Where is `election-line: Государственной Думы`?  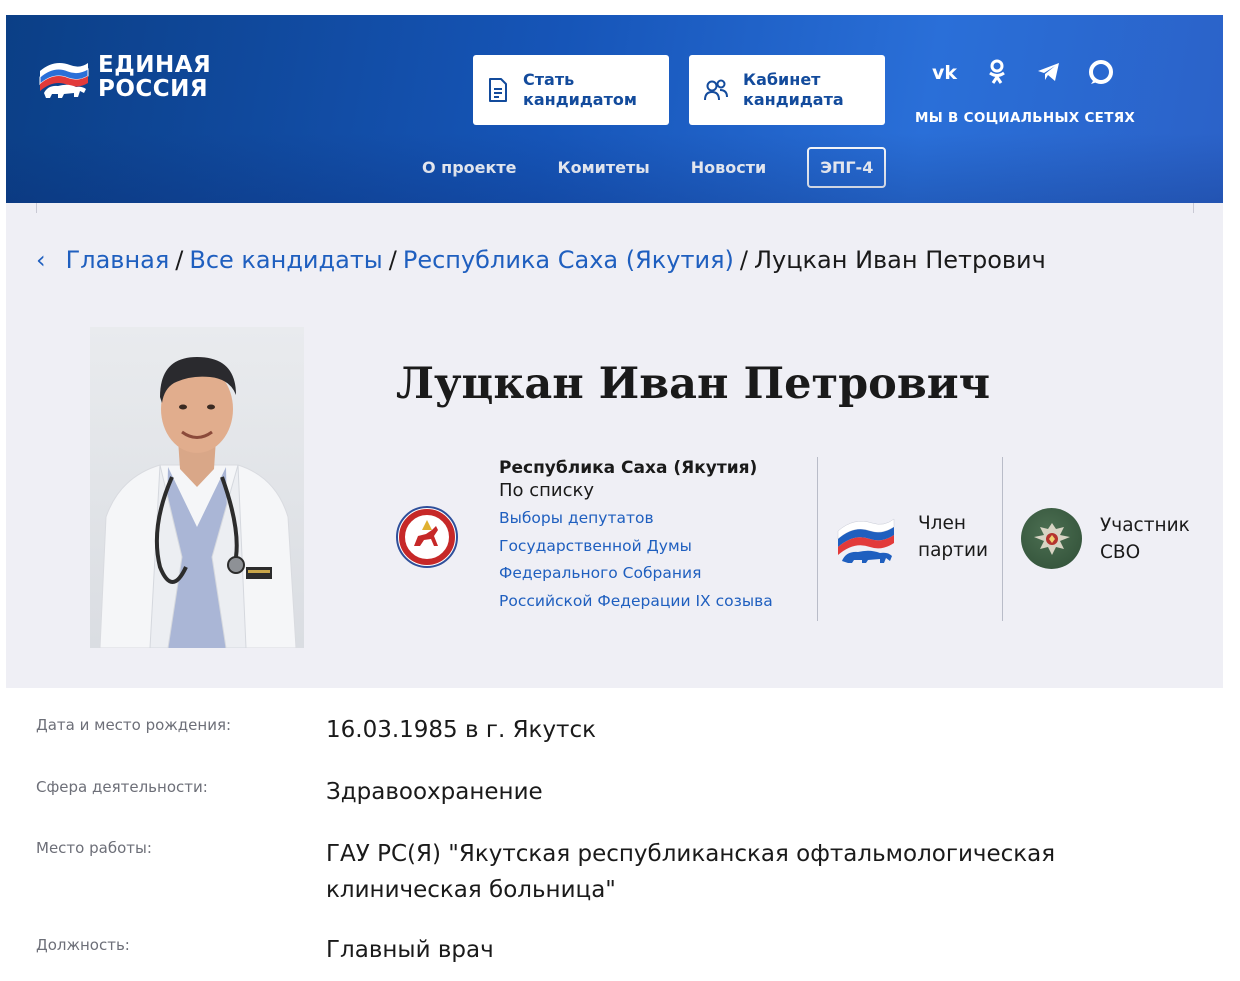
election-line: Государственной Думы is located at coordinates (595, 545).